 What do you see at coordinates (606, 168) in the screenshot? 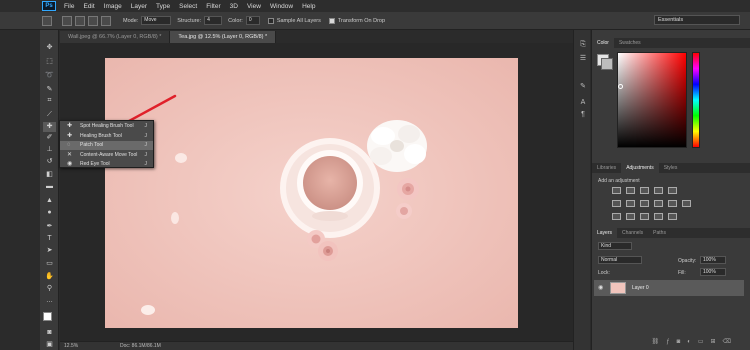
I see `tab-libraries: Libraries` at bounding box center [606, 168].